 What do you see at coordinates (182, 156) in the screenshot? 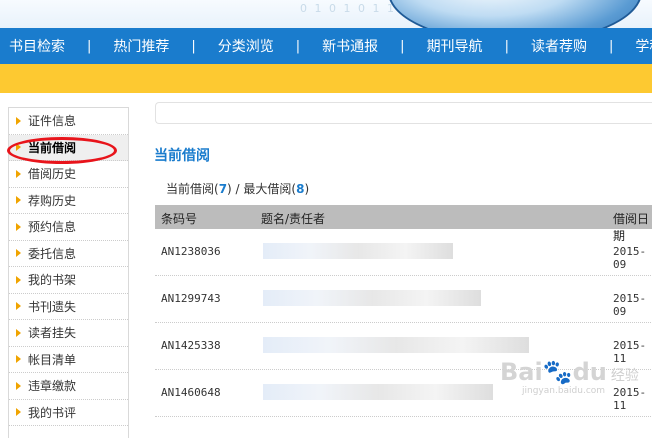
I see `page-title: 当前借阅` at bounding box center [182, 156].